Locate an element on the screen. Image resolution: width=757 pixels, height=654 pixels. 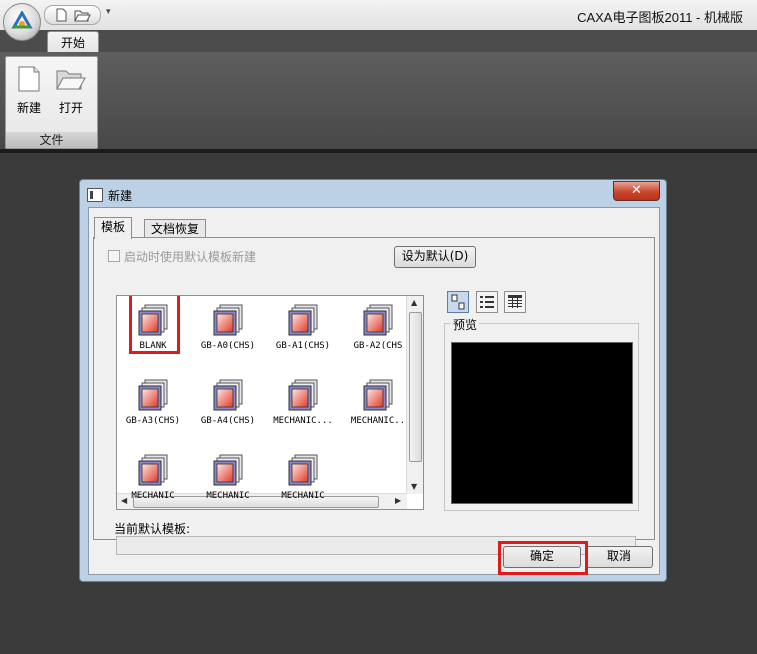
open-button-label: 打开 is located at coordinates (70, 108).